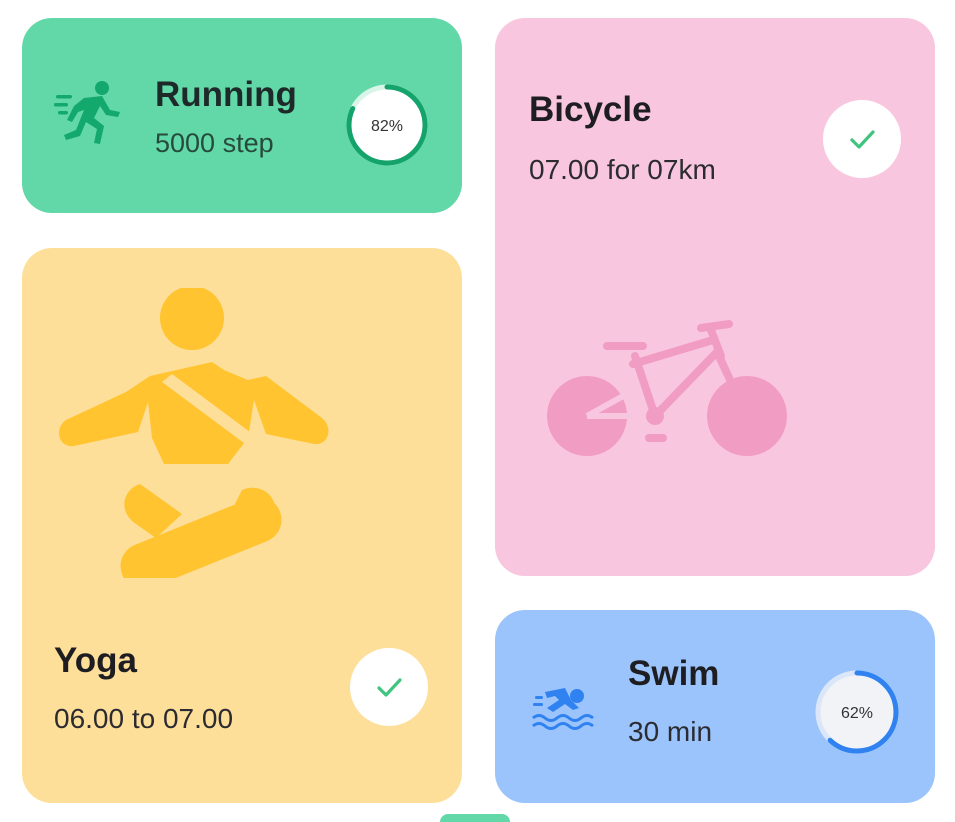 Image resolution: width=955 pixels, height=822 pixels. Describe the element at coordinates (242, 115) in the screenshot. I see `running-card: Running 5000 step 82%` at that location.